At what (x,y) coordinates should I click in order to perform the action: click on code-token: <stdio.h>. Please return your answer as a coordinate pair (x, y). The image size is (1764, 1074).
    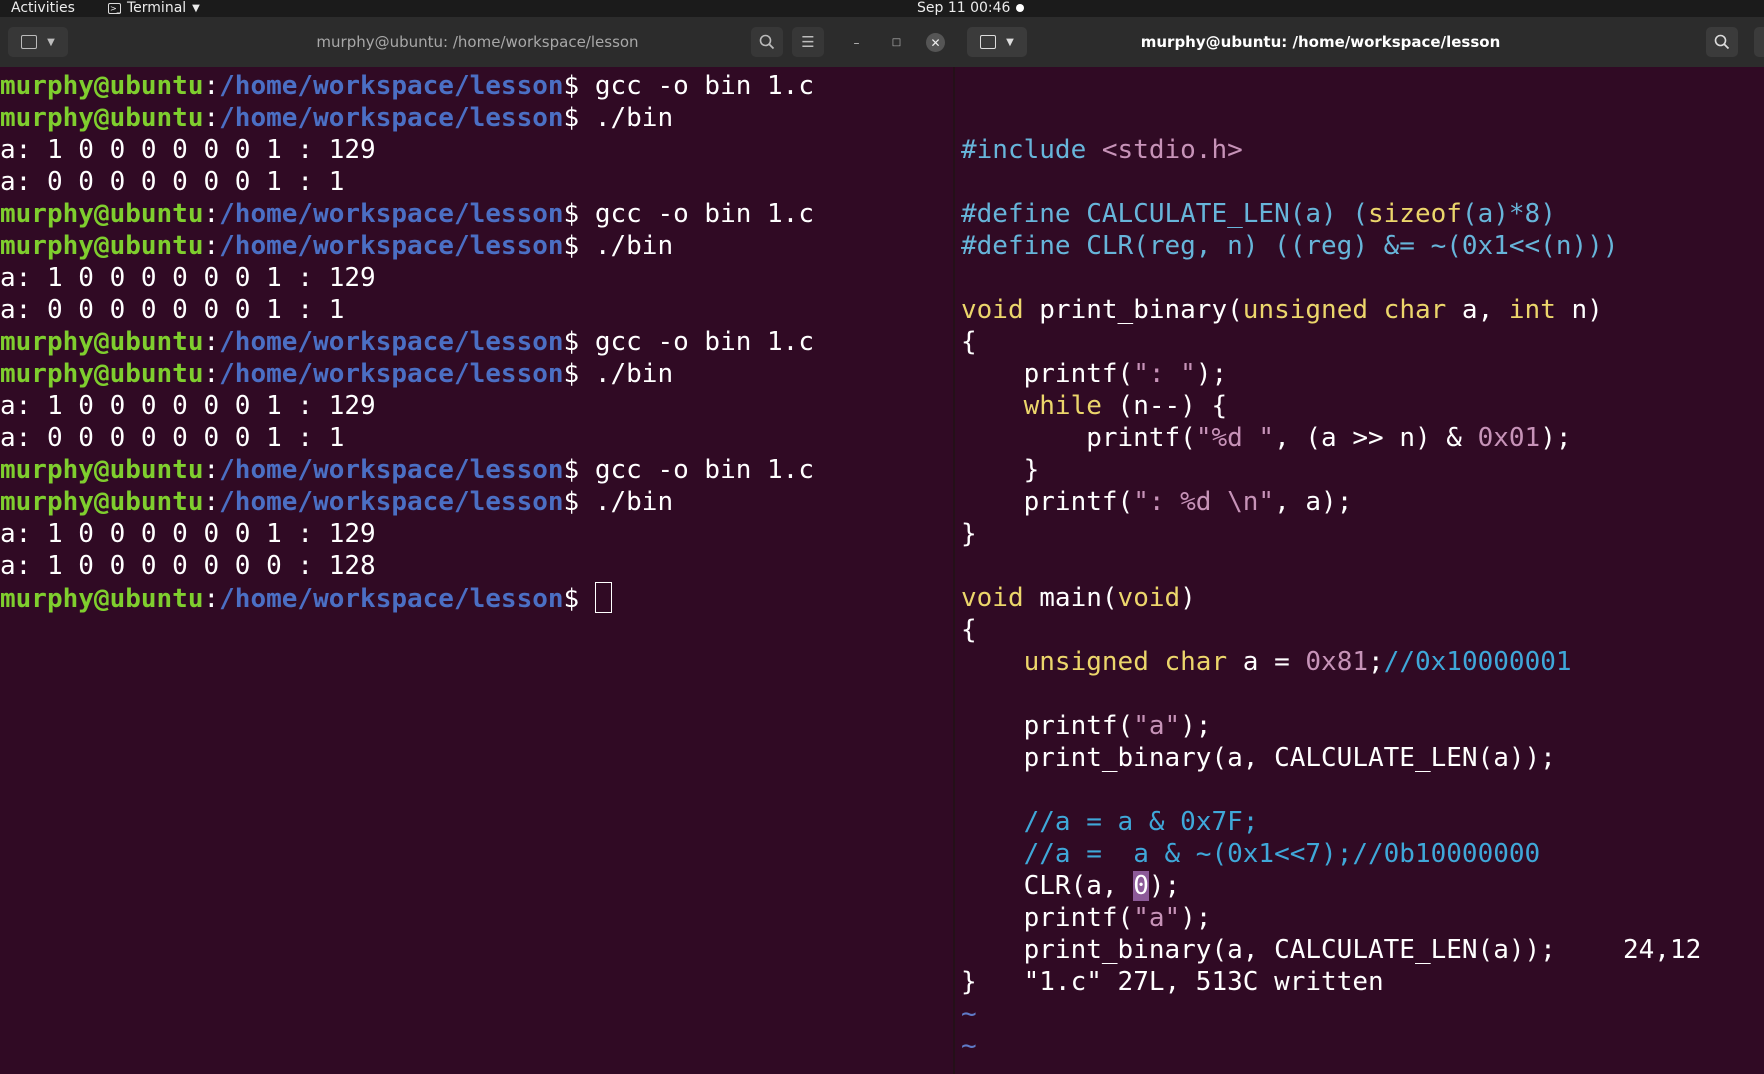
    Looking at the image, I should click on (1172, 150).